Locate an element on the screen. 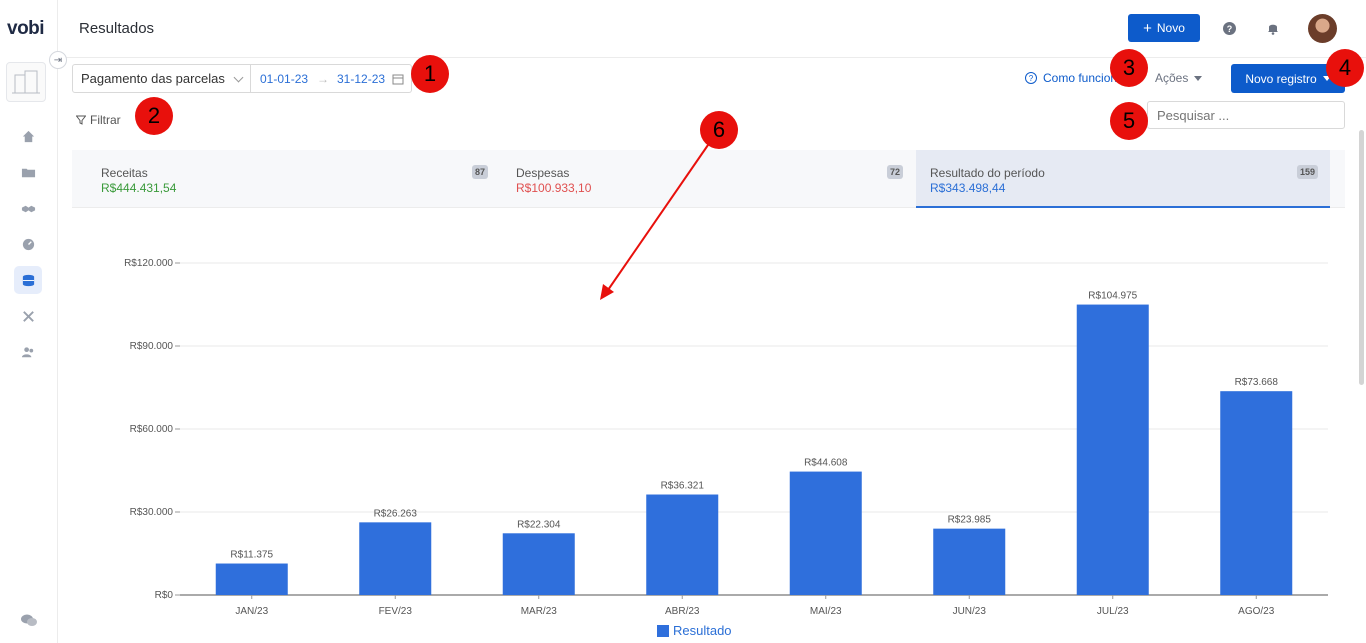 The height and width of the screenshot is (643, 1366). period-type-select: Pagamento das parcelas is located at coordinates (161, 78).